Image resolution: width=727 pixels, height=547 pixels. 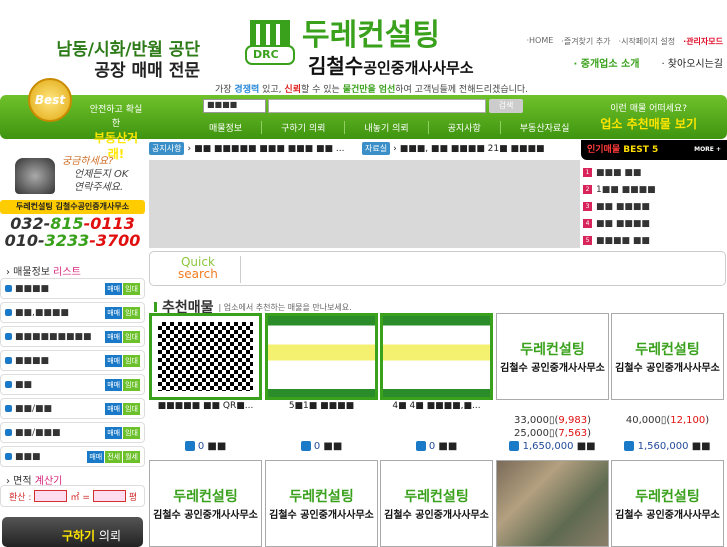 I want to click on count-value: 1,560,000, so click(x=663, y=446).